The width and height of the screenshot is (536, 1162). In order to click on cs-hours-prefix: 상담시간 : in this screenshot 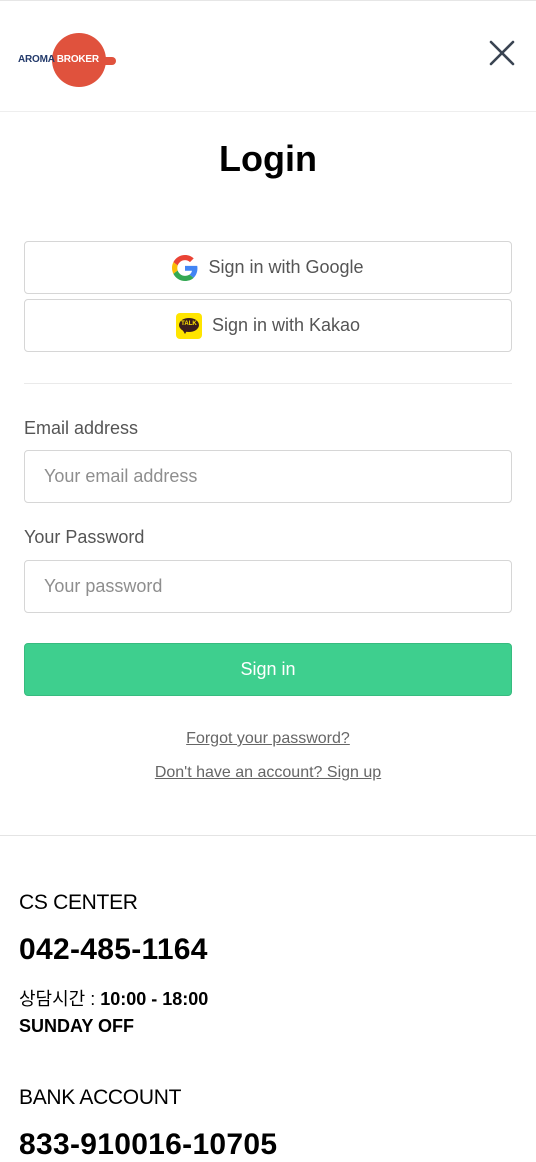, I will do `click(60, 999)`.